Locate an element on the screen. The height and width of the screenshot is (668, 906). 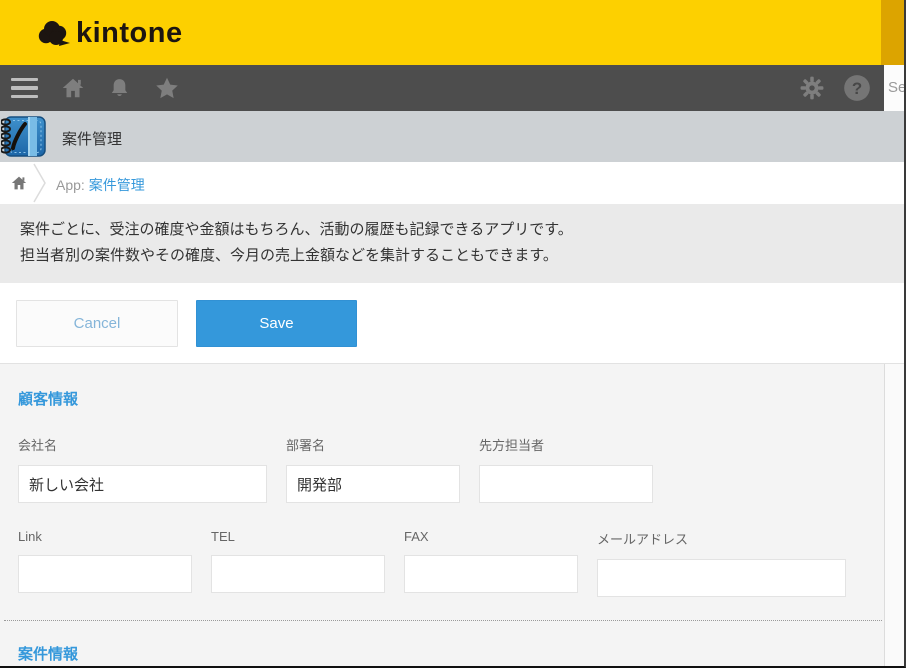
field-tel: TEL is located at coordinates (298, 563).